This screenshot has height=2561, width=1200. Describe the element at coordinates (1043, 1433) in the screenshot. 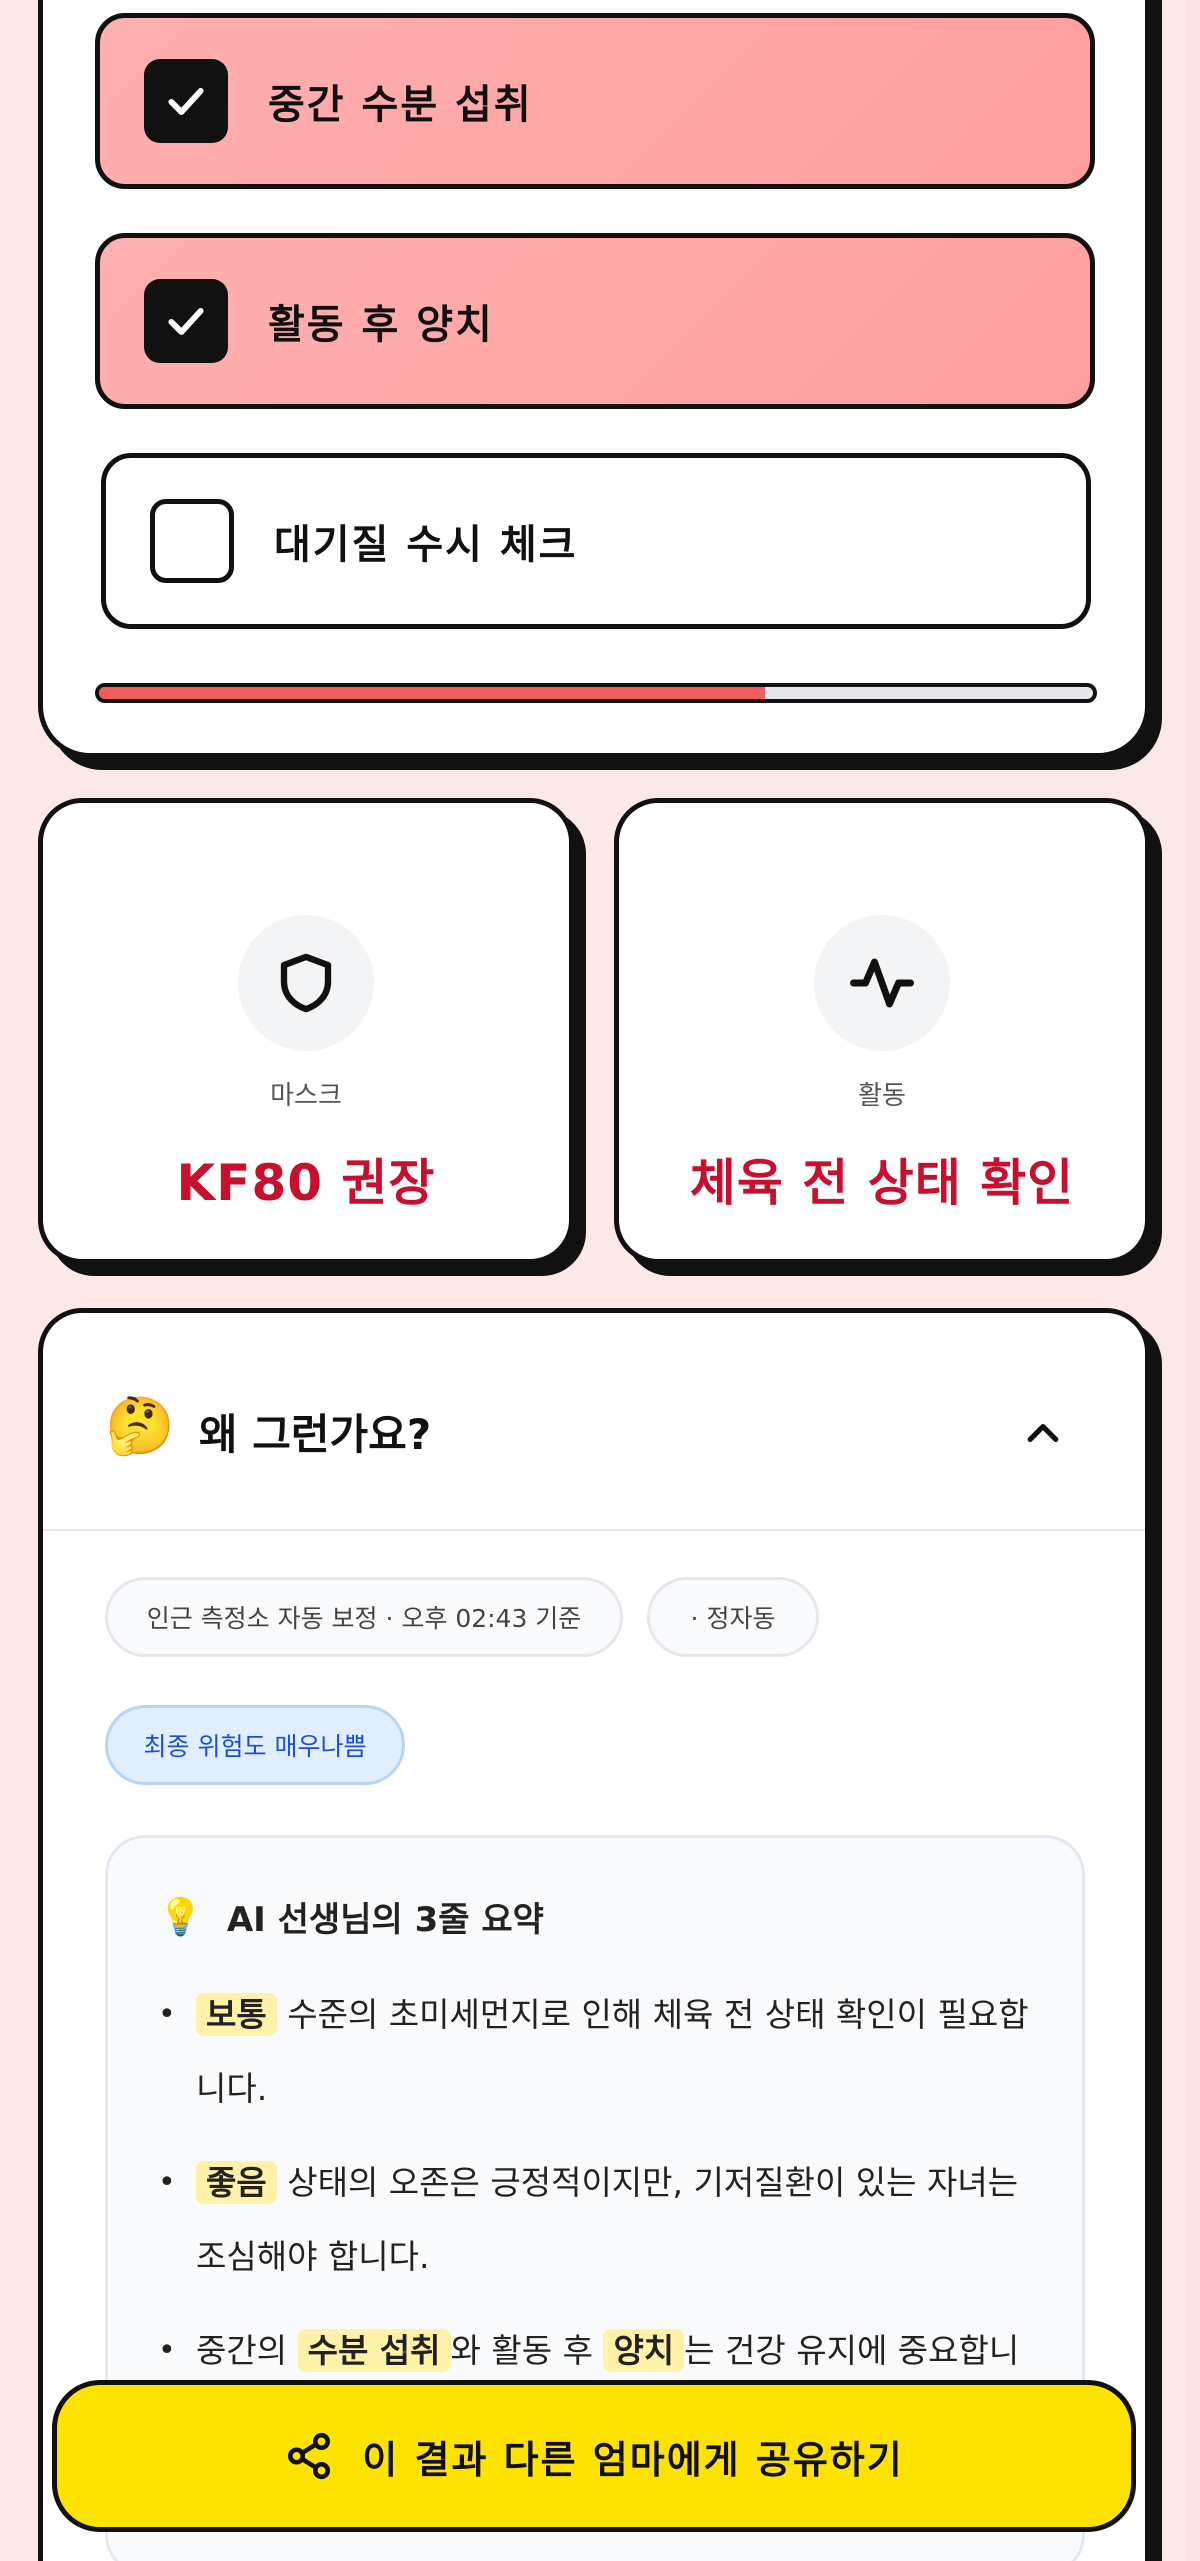

I see `chevron-up-icon` at that location.